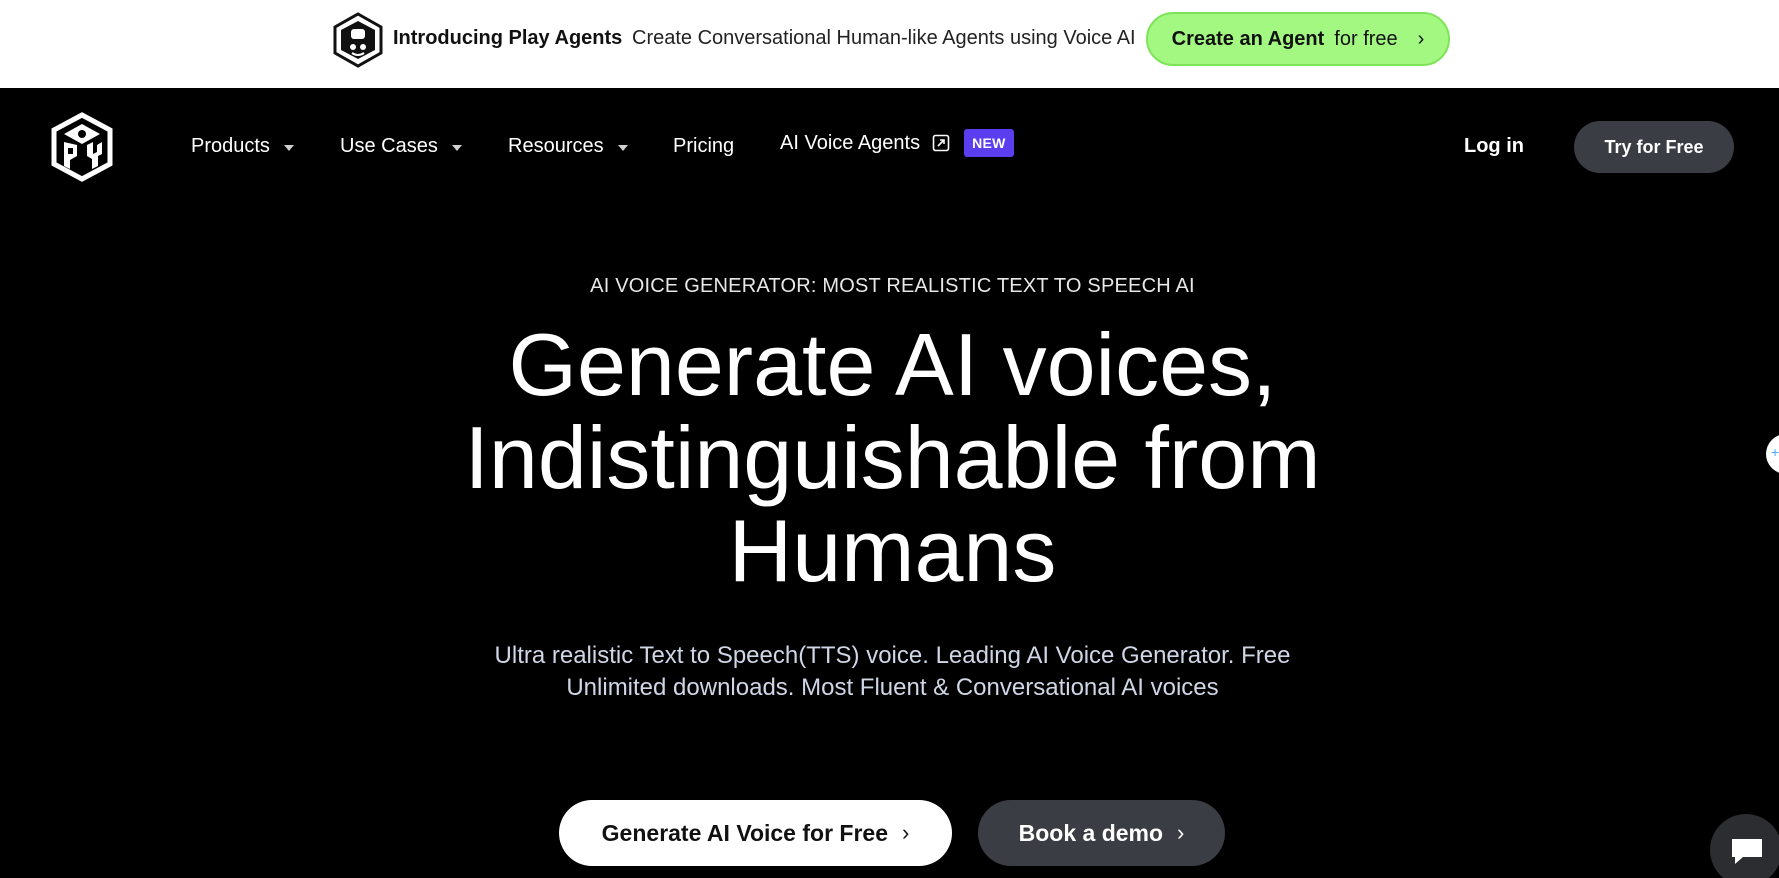 Image resolution: width=1779 pixels, height=878 pixels. I want to click on nav-pricing: Pricing, so click(703, 146).